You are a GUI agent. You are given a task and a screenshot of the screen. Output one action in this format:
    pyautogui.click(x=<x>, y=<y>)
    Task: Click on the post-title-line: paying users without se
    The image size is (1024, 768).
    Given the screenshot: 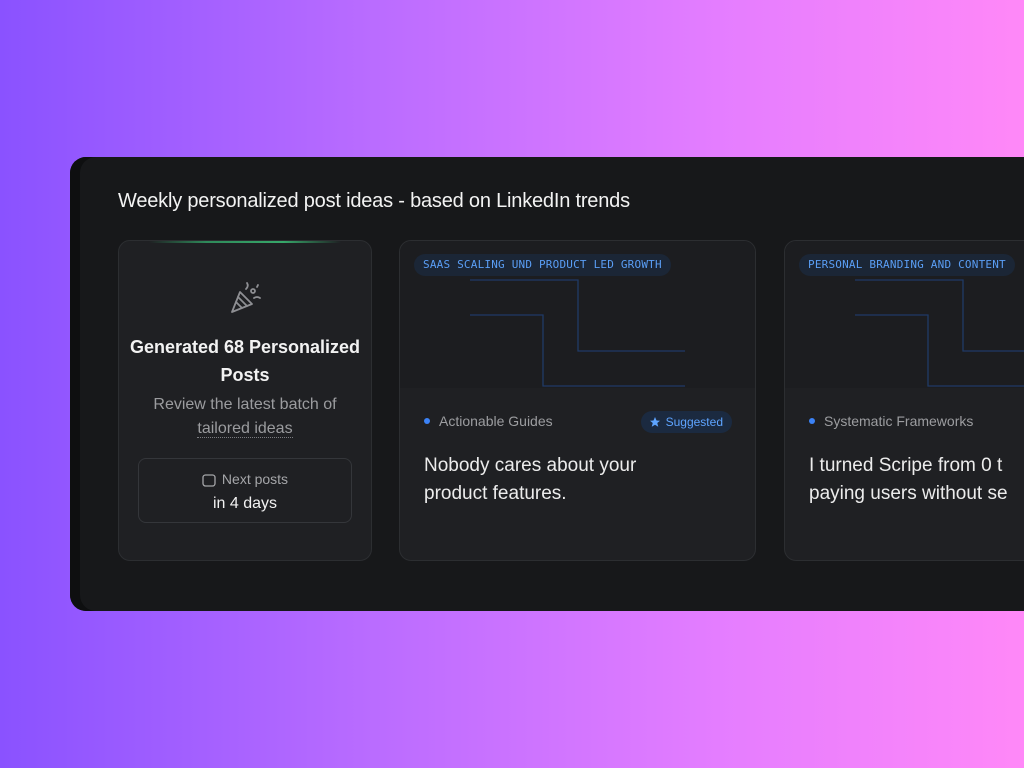 What is the action you would take?
    pyautogui.click(x=908, y=493)
    